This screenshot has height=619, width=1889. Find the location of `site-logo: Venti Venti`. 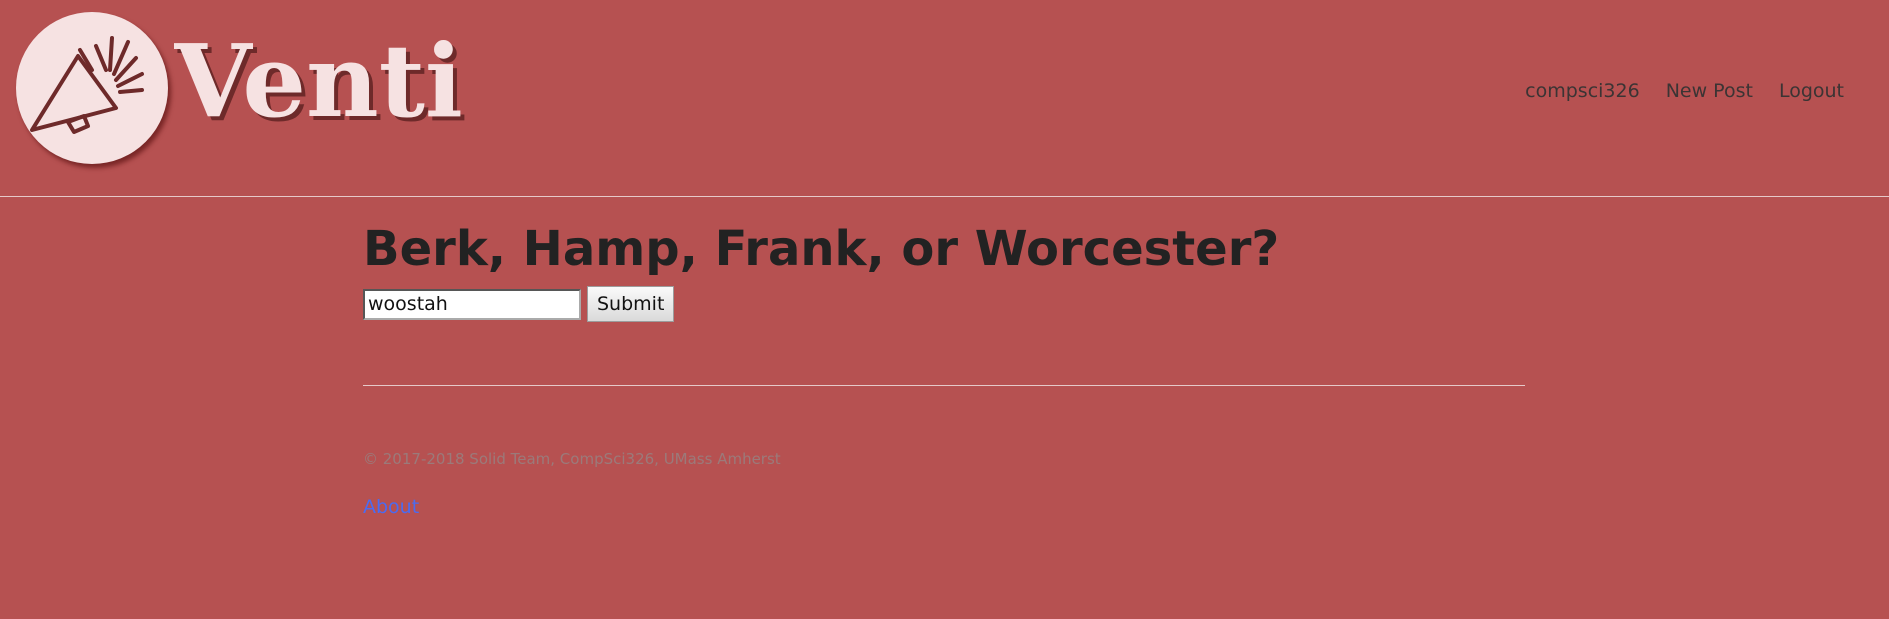

site-logo: Venti Venti is located at coordinates (254, 90).